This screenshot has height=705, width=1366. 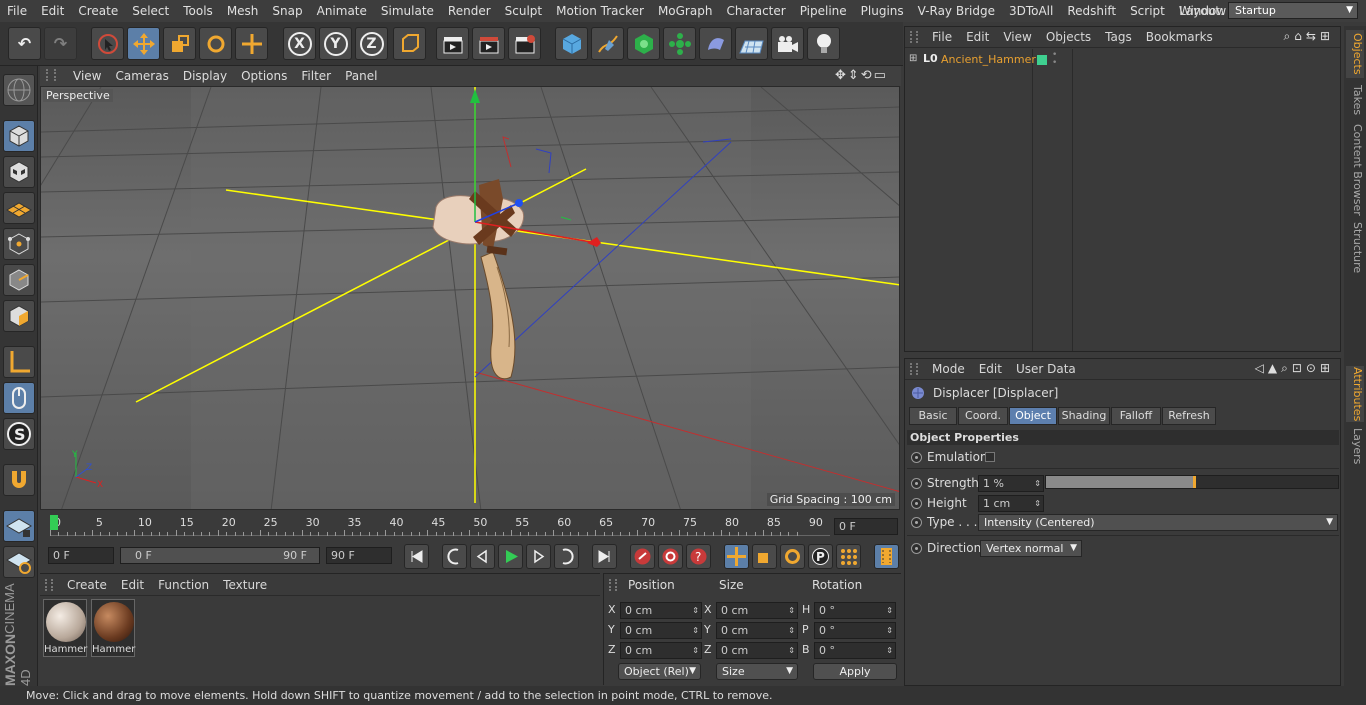 What do you see at coordinates (848, 556) in the screenshot?
I see `point-level-animation-button` at bounding box center [848, 556].